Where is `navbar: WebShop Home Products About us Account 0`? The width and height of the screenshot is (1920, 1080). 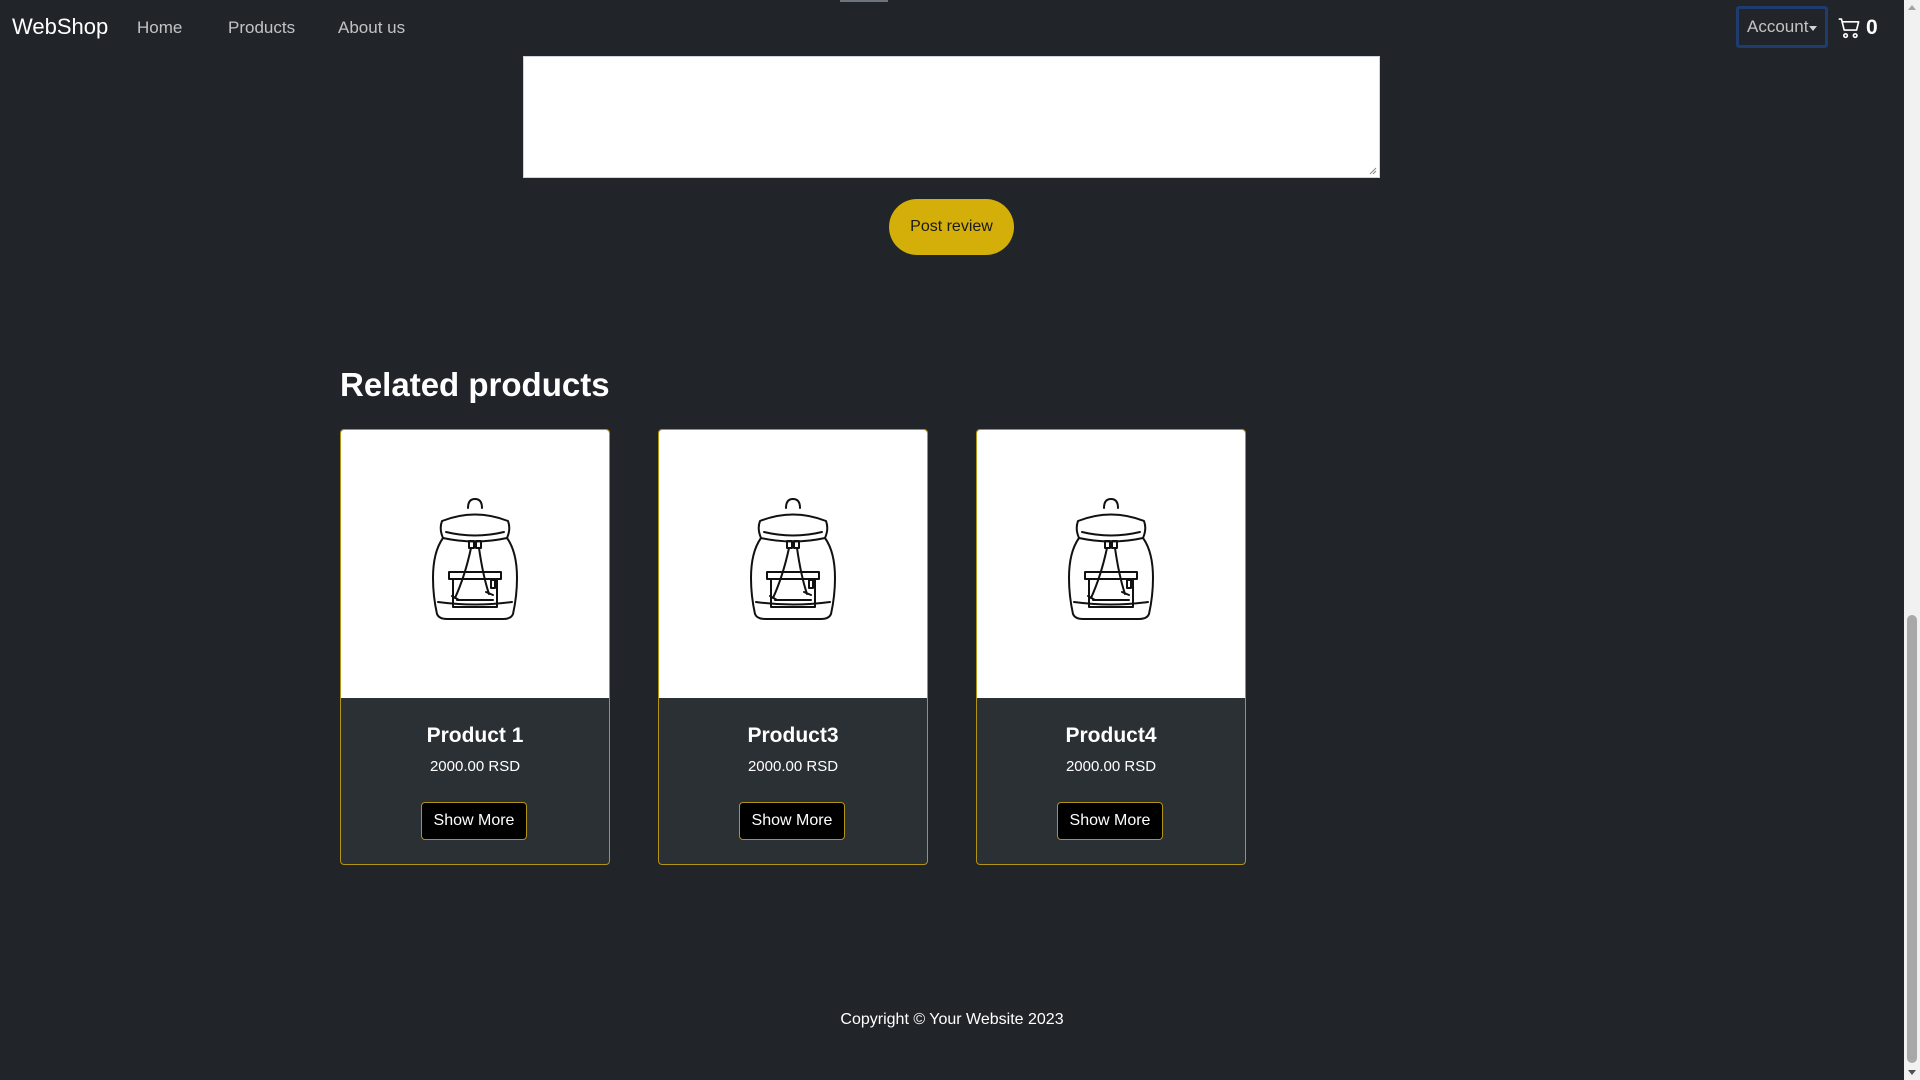
navbar: WebShop Home Products About us Account 0 is located at coordinates (952, 28).